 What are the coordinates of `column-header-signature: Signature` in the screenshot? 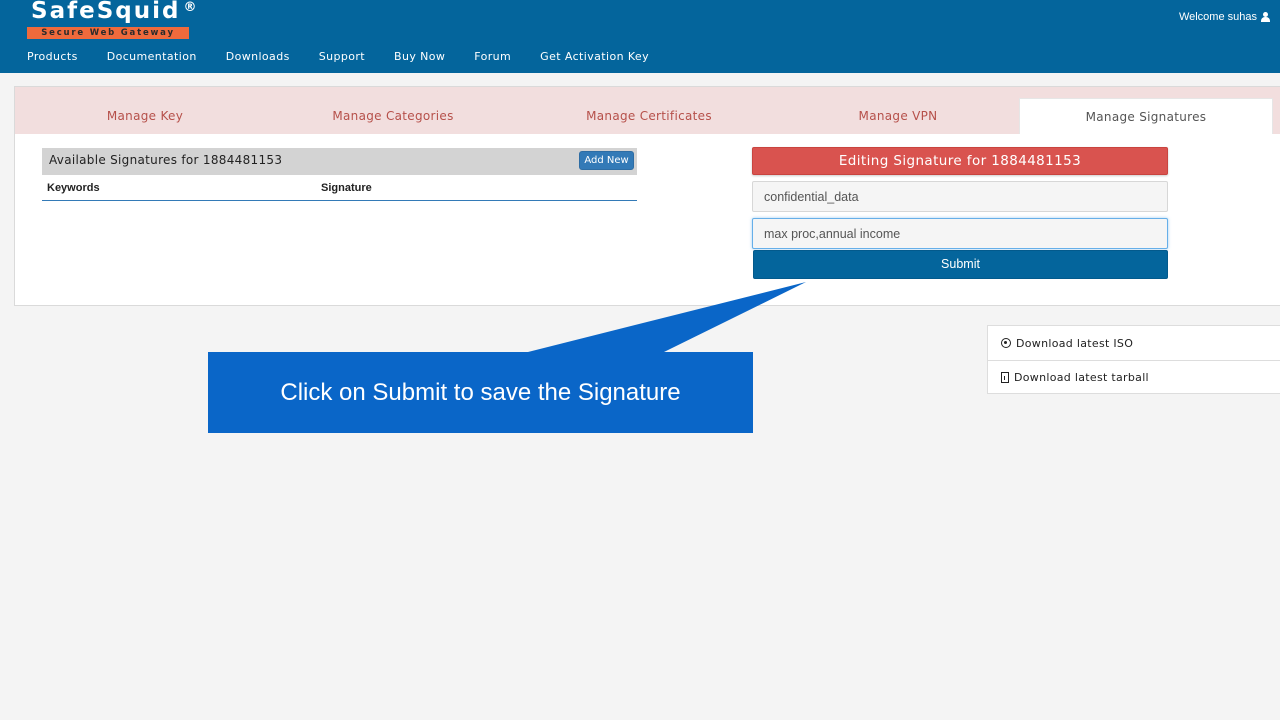 It's located at (346, 188).